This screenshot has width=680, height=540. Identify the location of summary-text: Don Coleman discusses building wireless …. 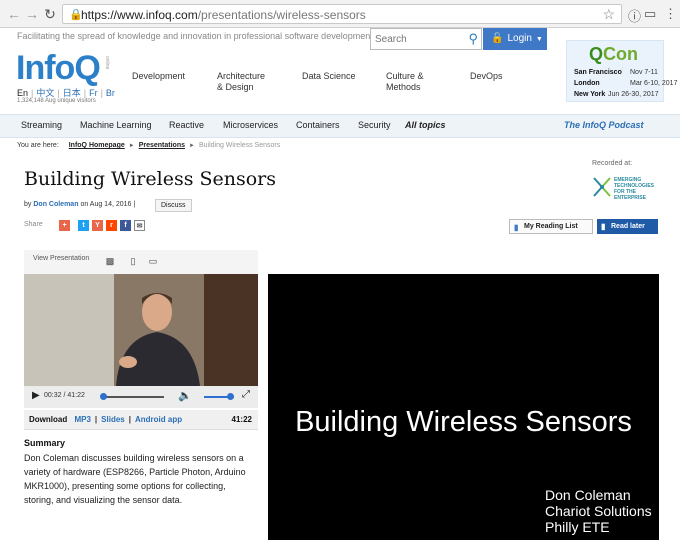
(135, 479).